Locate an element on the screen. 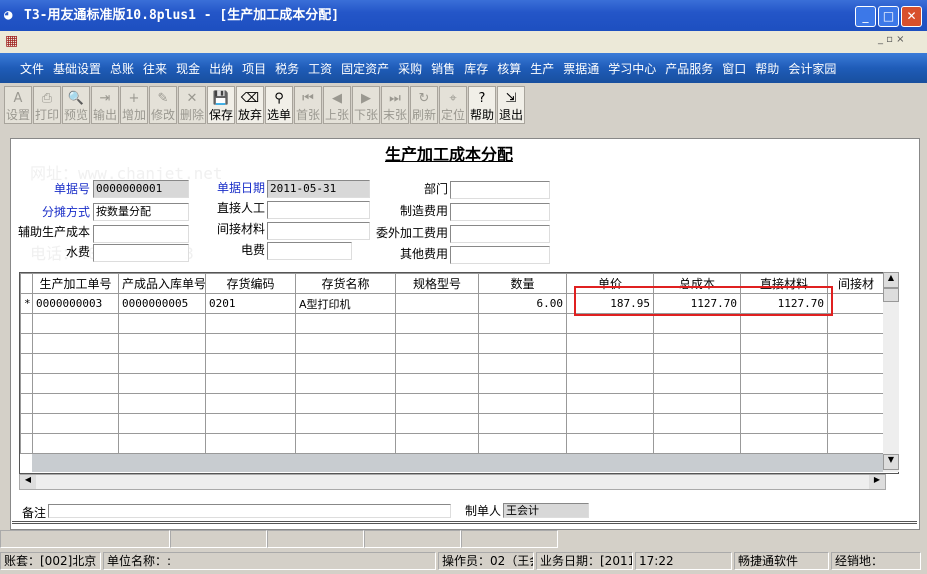 Image resolution: width=927 pixels, height=574 pixels. toolbar-button: ◀ 上张 is located at coordinates (337, 105).